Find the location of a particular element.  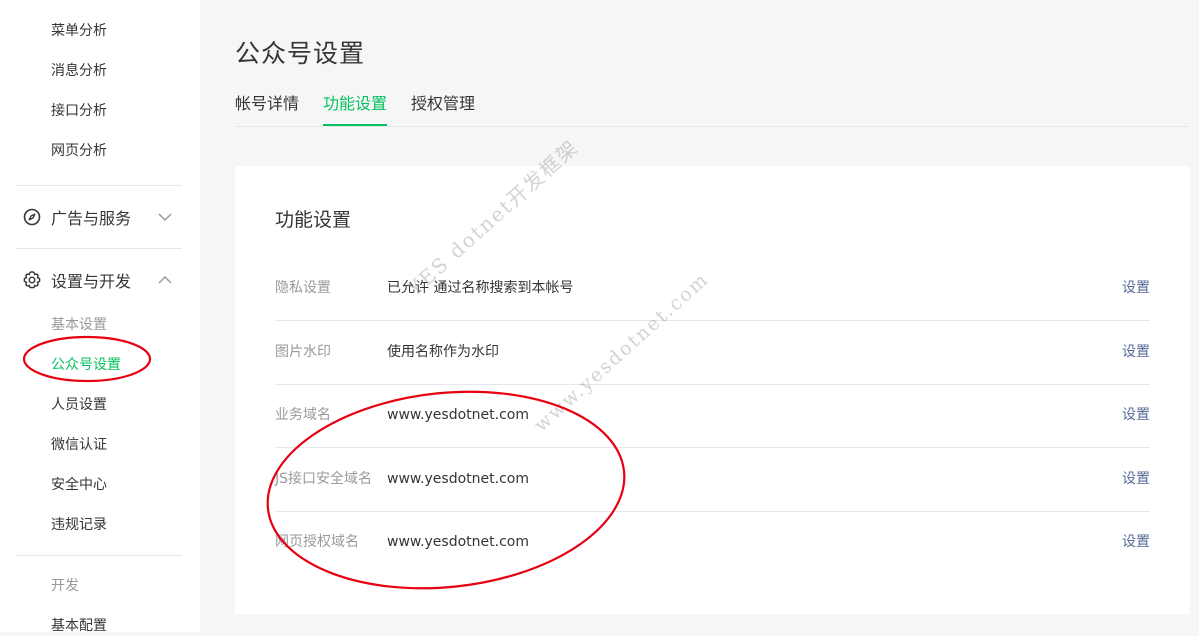

row-label: 图片水印 is located at coordinates (303, 352).